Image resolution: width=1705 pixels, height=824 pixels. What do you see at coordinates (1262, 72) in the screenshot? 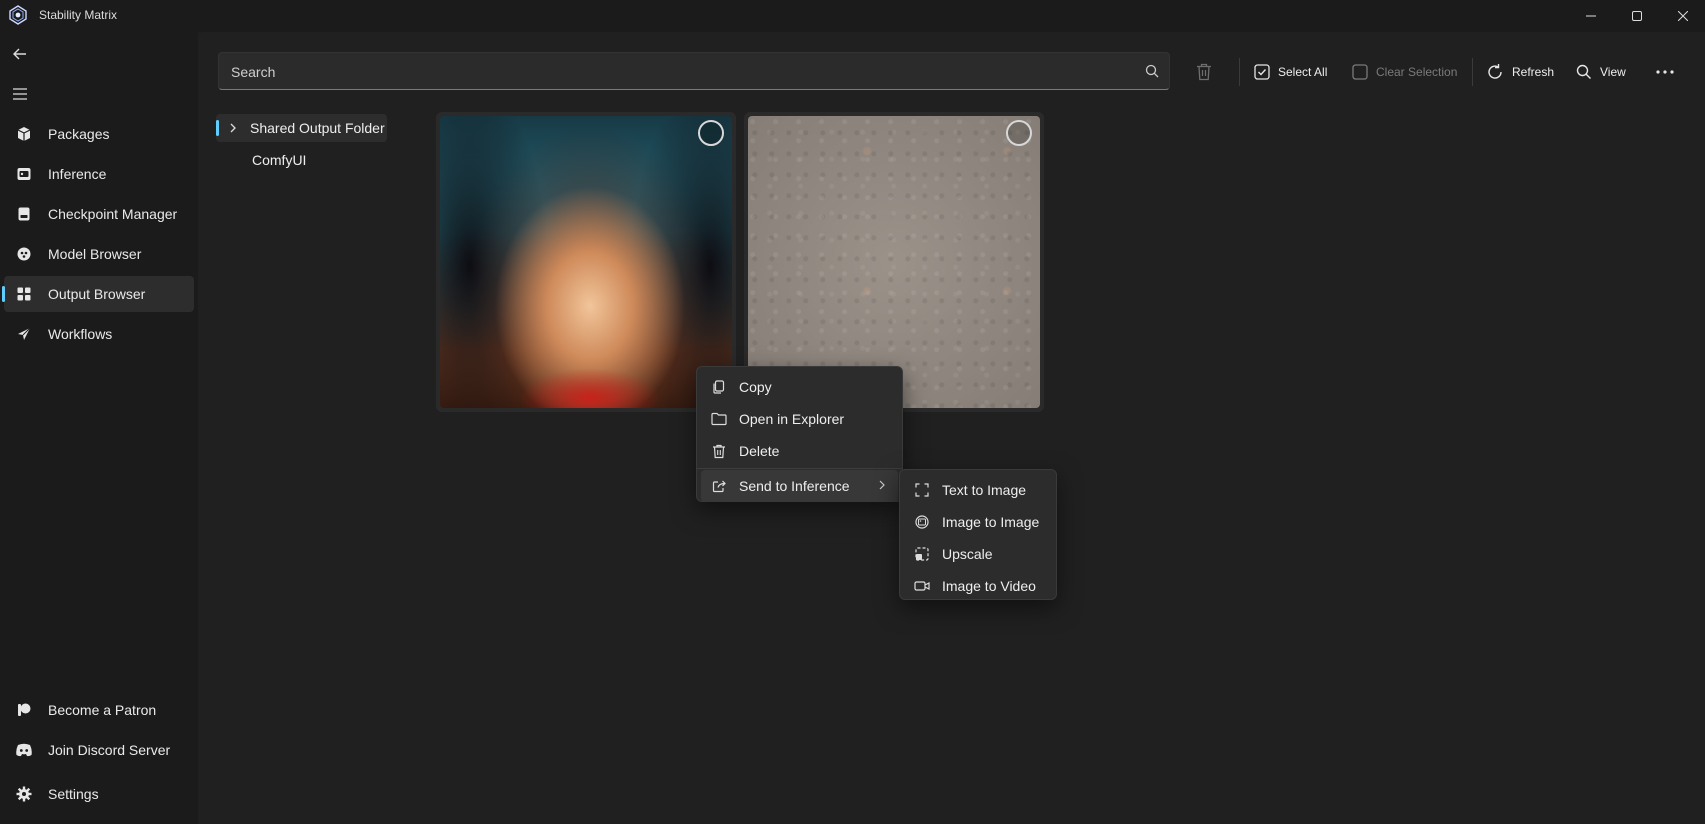
I see `checkbox-checked-icon` at bounding box center [1262, 72].